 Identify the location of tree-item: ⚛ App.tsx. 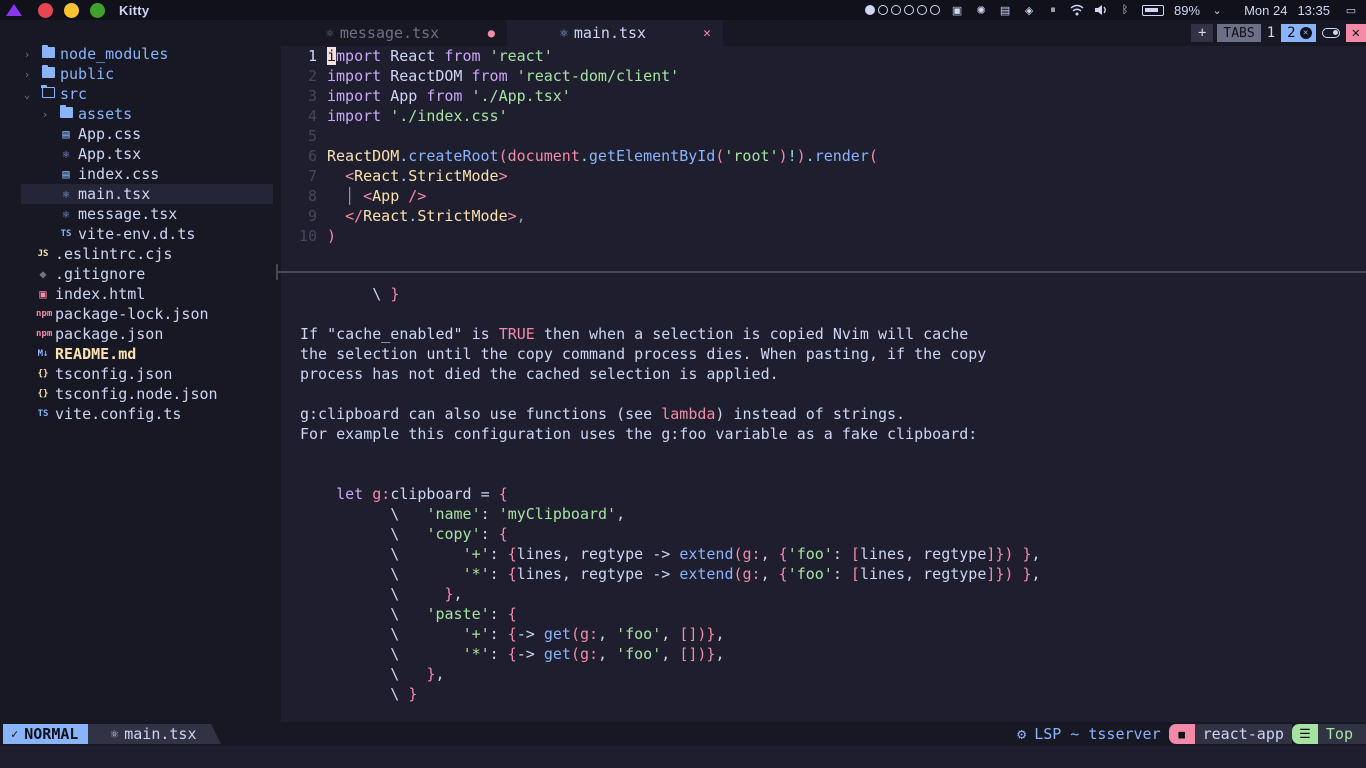
(140, 154).